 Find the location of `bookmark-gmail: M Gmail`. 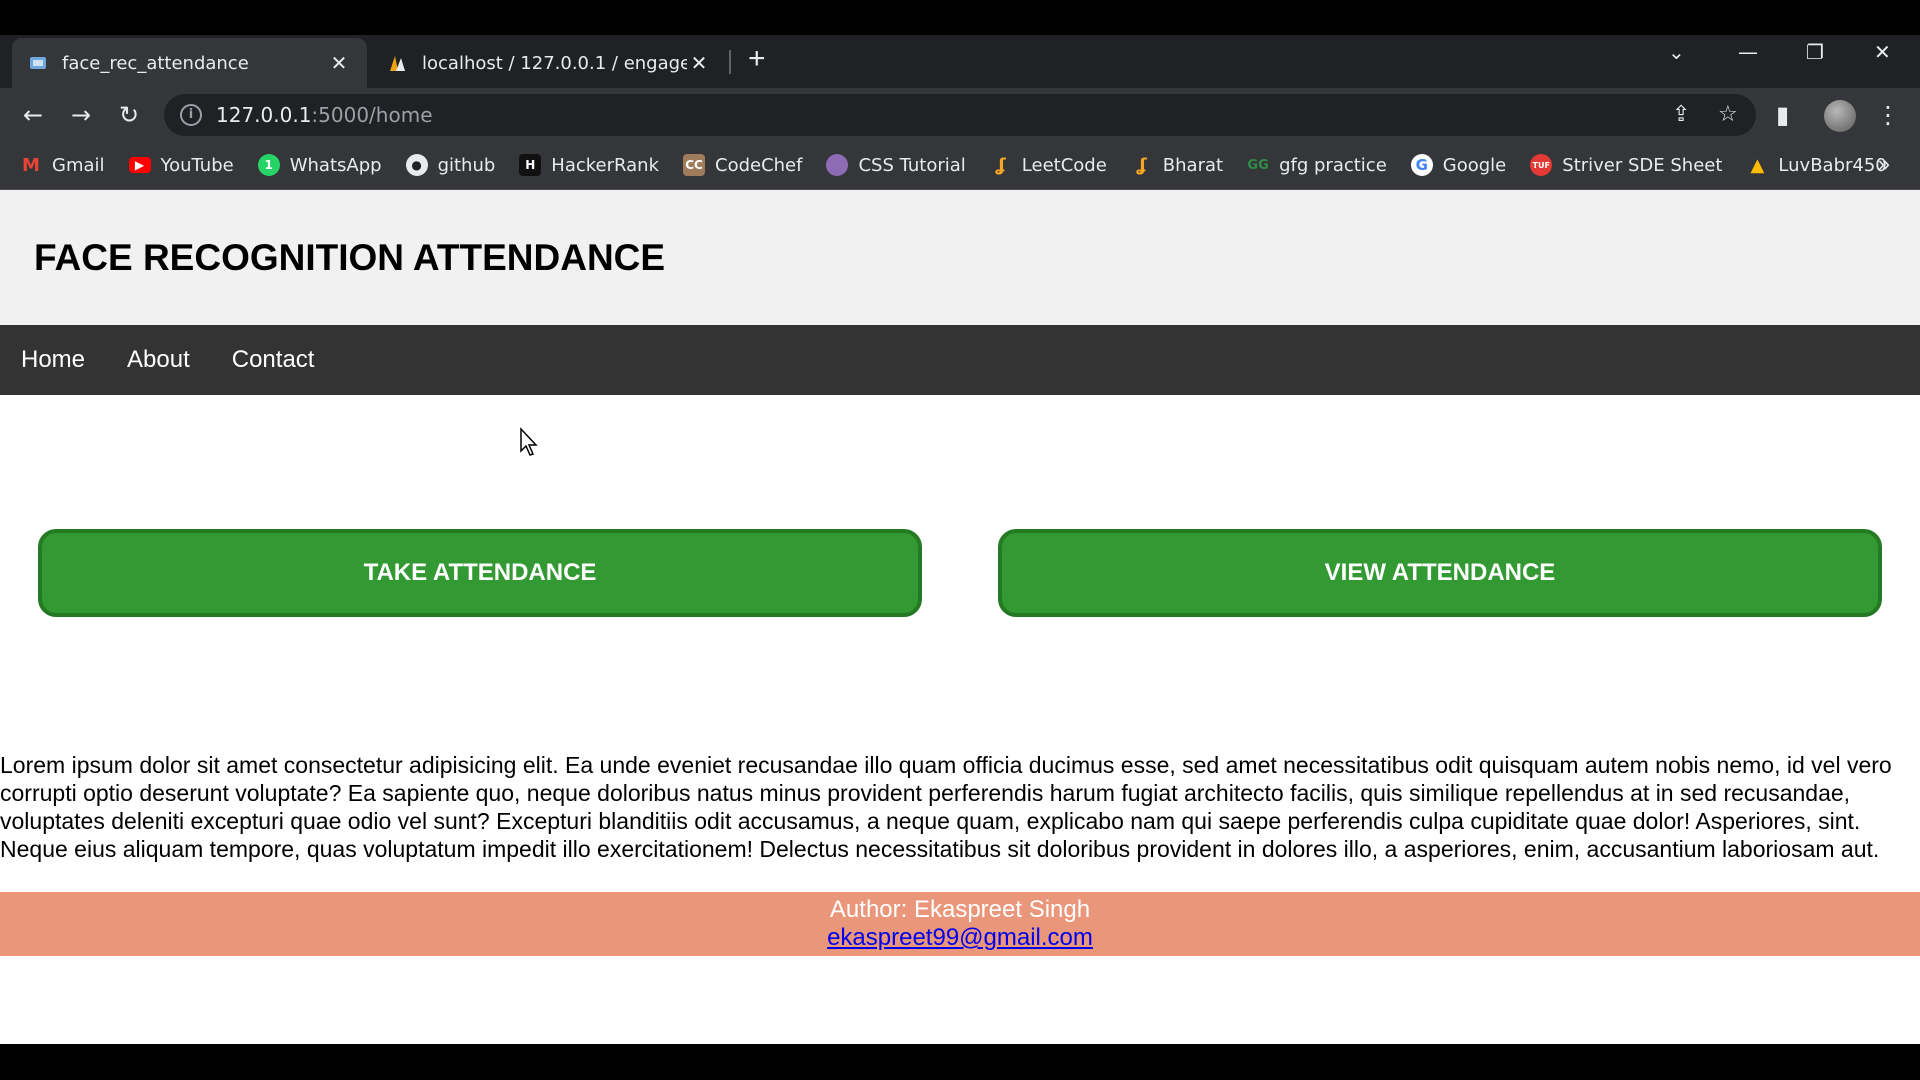

bookmark-gmail: M Gmail is located at coordinates (62, 165).